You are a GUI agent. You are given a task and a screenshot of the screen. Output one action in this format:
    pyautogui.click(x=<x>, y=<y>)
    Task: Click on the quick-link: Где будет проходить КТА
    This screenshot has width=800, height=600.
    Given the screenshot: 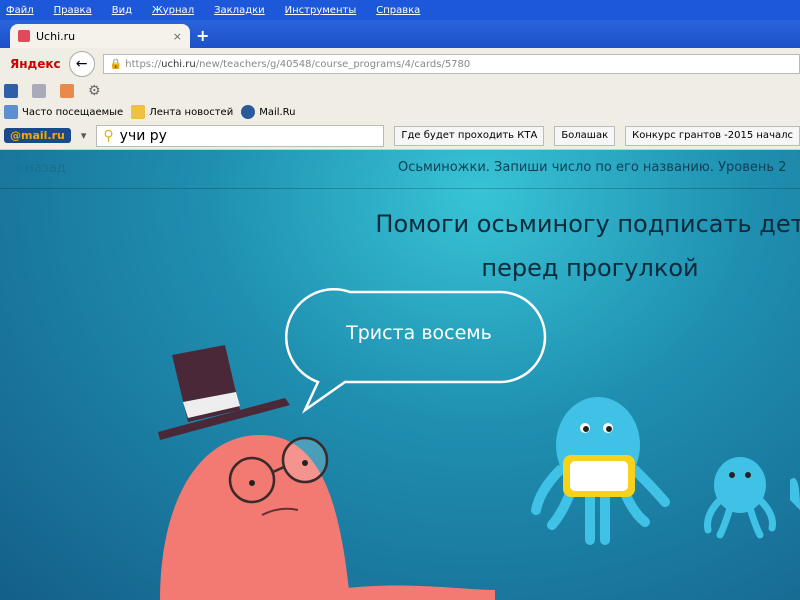 What is the action you would take?
    pyautogui.click(x=469, y=135)
    